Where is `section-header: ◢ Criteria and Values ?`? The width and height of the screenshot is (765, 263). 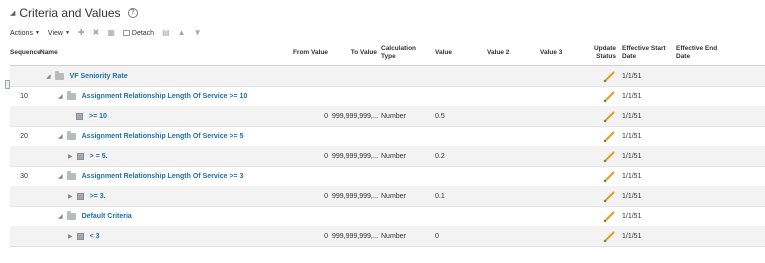
section-header: ◢ Criteria and Values ? is located at coordinates (74, 13).